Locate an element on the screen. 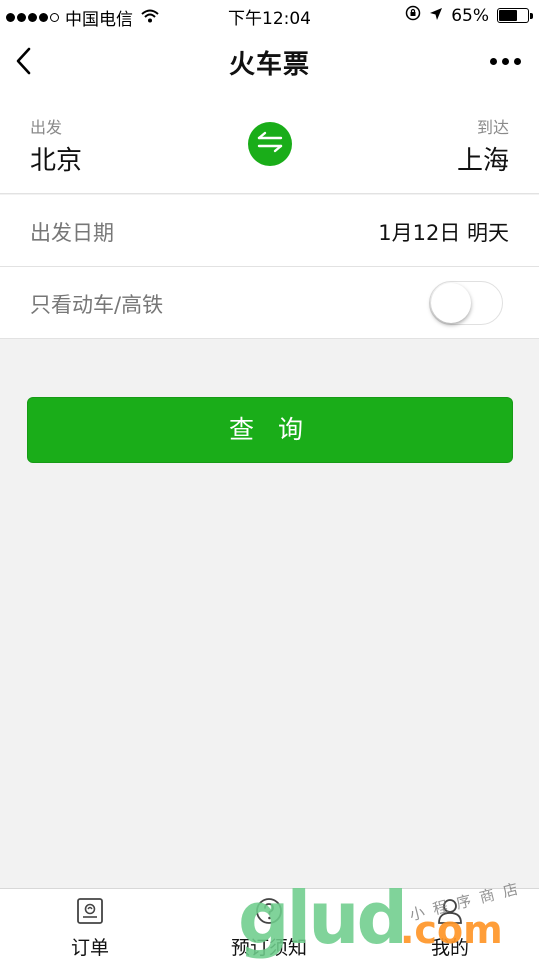 Image resolution: width=539 pixels, height=960 pixels. status-bar: 中国电信 下午12:04 65% is located at coordinates (269, 15).